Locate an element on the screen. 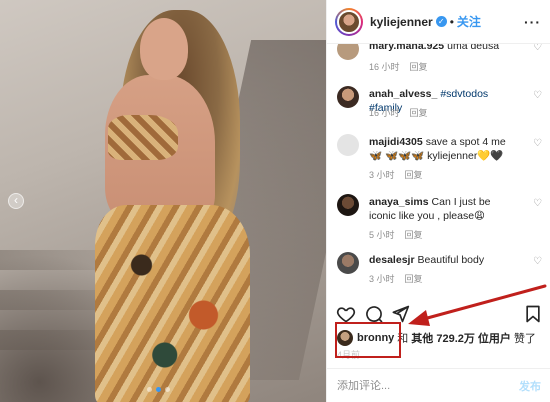 This screenshot has width=550, height=402. like-heart-icon is located at coordinates (346, 314).